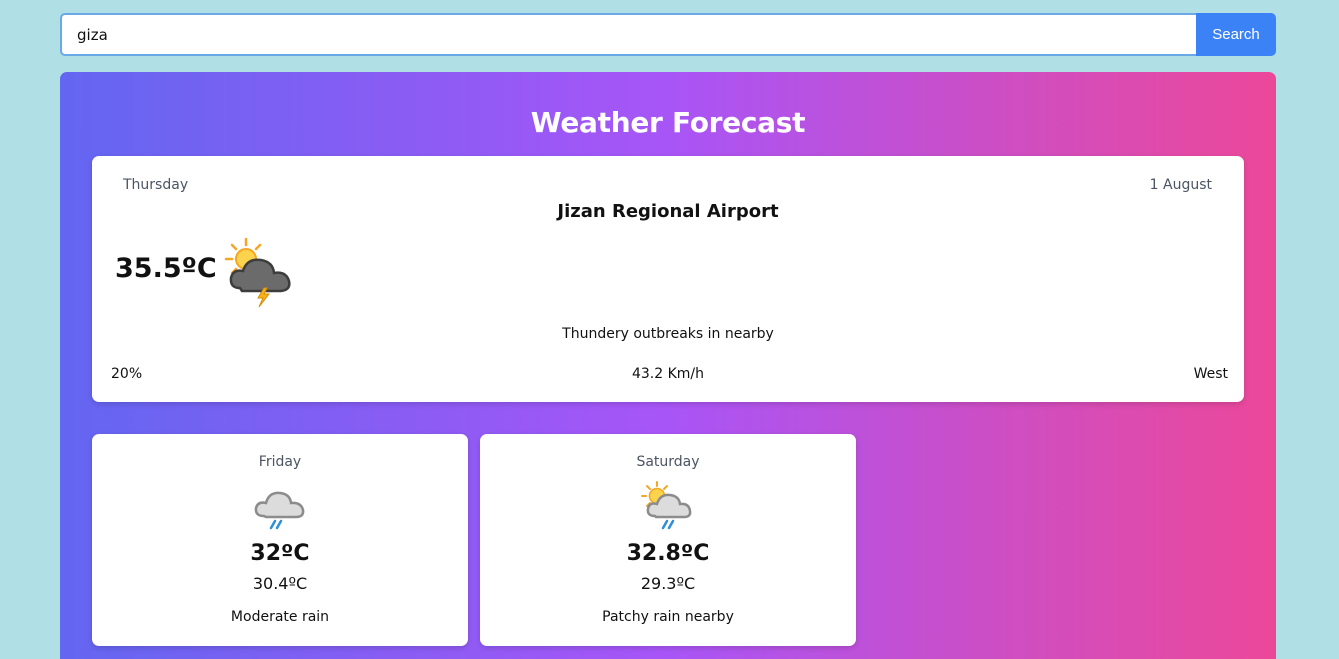  I want to click on sun-cloud-thunder-icon, so click(259, 272).